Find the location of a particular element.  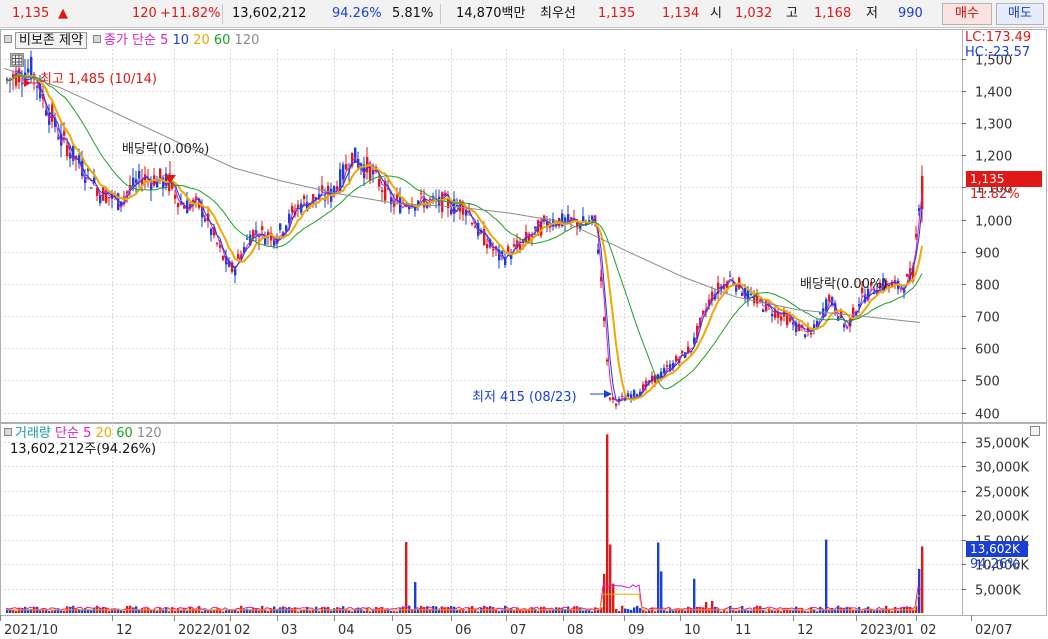

ticker-turnover: 5.81% is located at coordinates (413, 13).